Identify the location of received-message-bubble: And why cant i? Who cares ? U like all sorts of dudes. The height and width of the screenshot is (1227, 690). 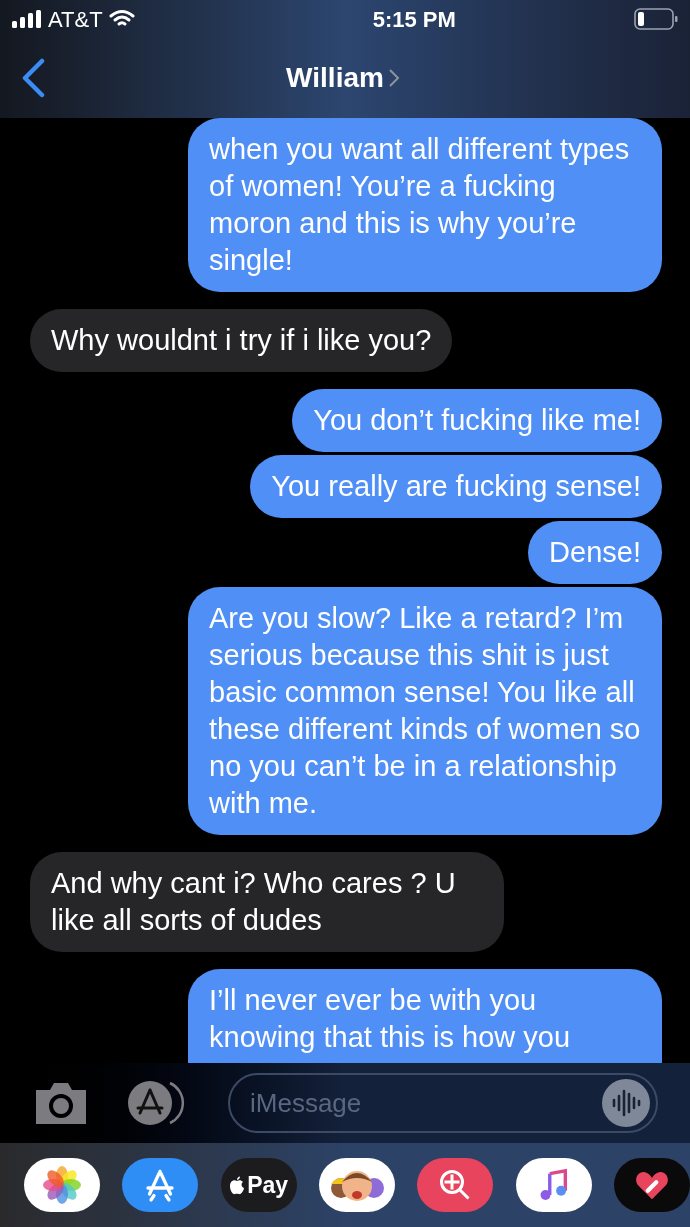
(267, 902).